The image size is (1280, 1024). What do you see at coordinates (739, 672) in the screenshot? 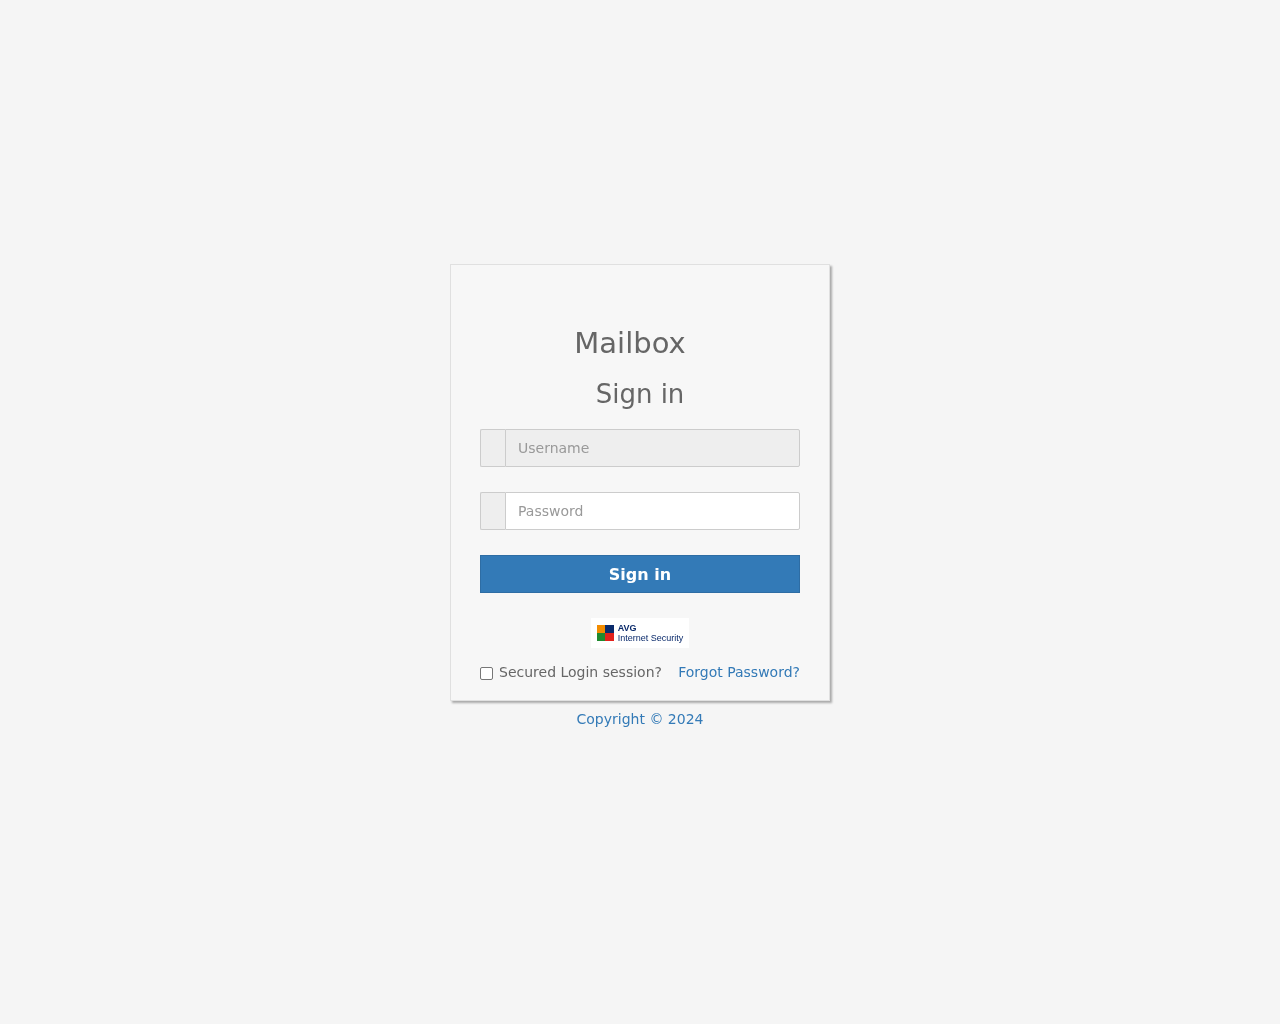
I see `forgot-password-link: Forgot Password?` at bounding box center [739, 672].